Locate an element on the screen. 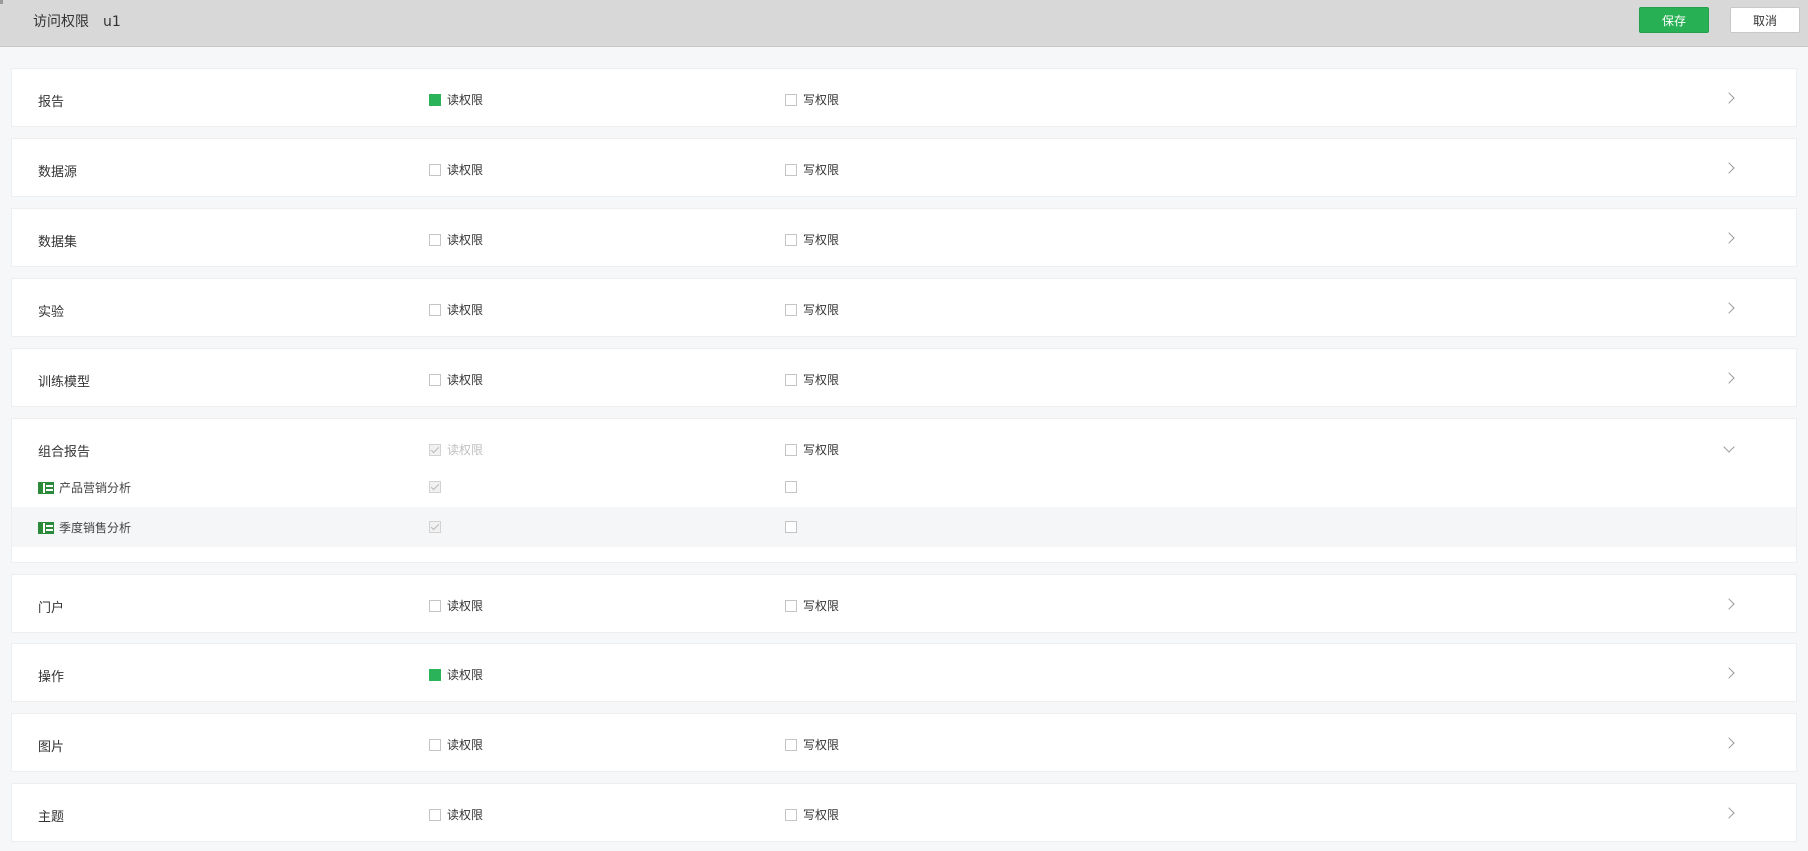 Image resolution: width=1808 pixels, height=851 pixels. row-2-read-checkbox is located at coordinates (435, 239).